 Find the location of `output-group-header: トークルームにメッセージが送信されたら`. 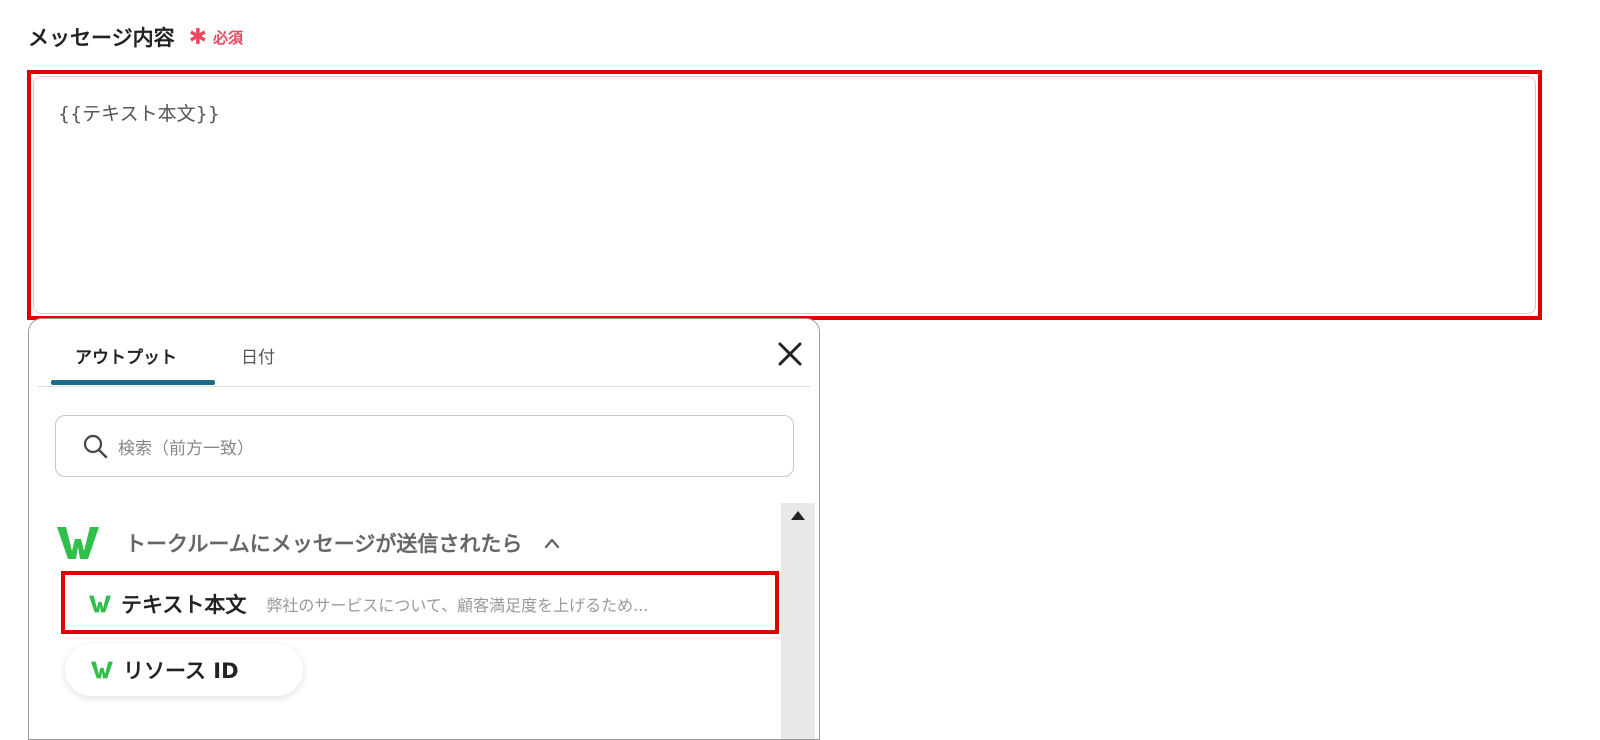

output-group-header: トークルームにメッセージが送信されたら is located at coordinates (308, 543).